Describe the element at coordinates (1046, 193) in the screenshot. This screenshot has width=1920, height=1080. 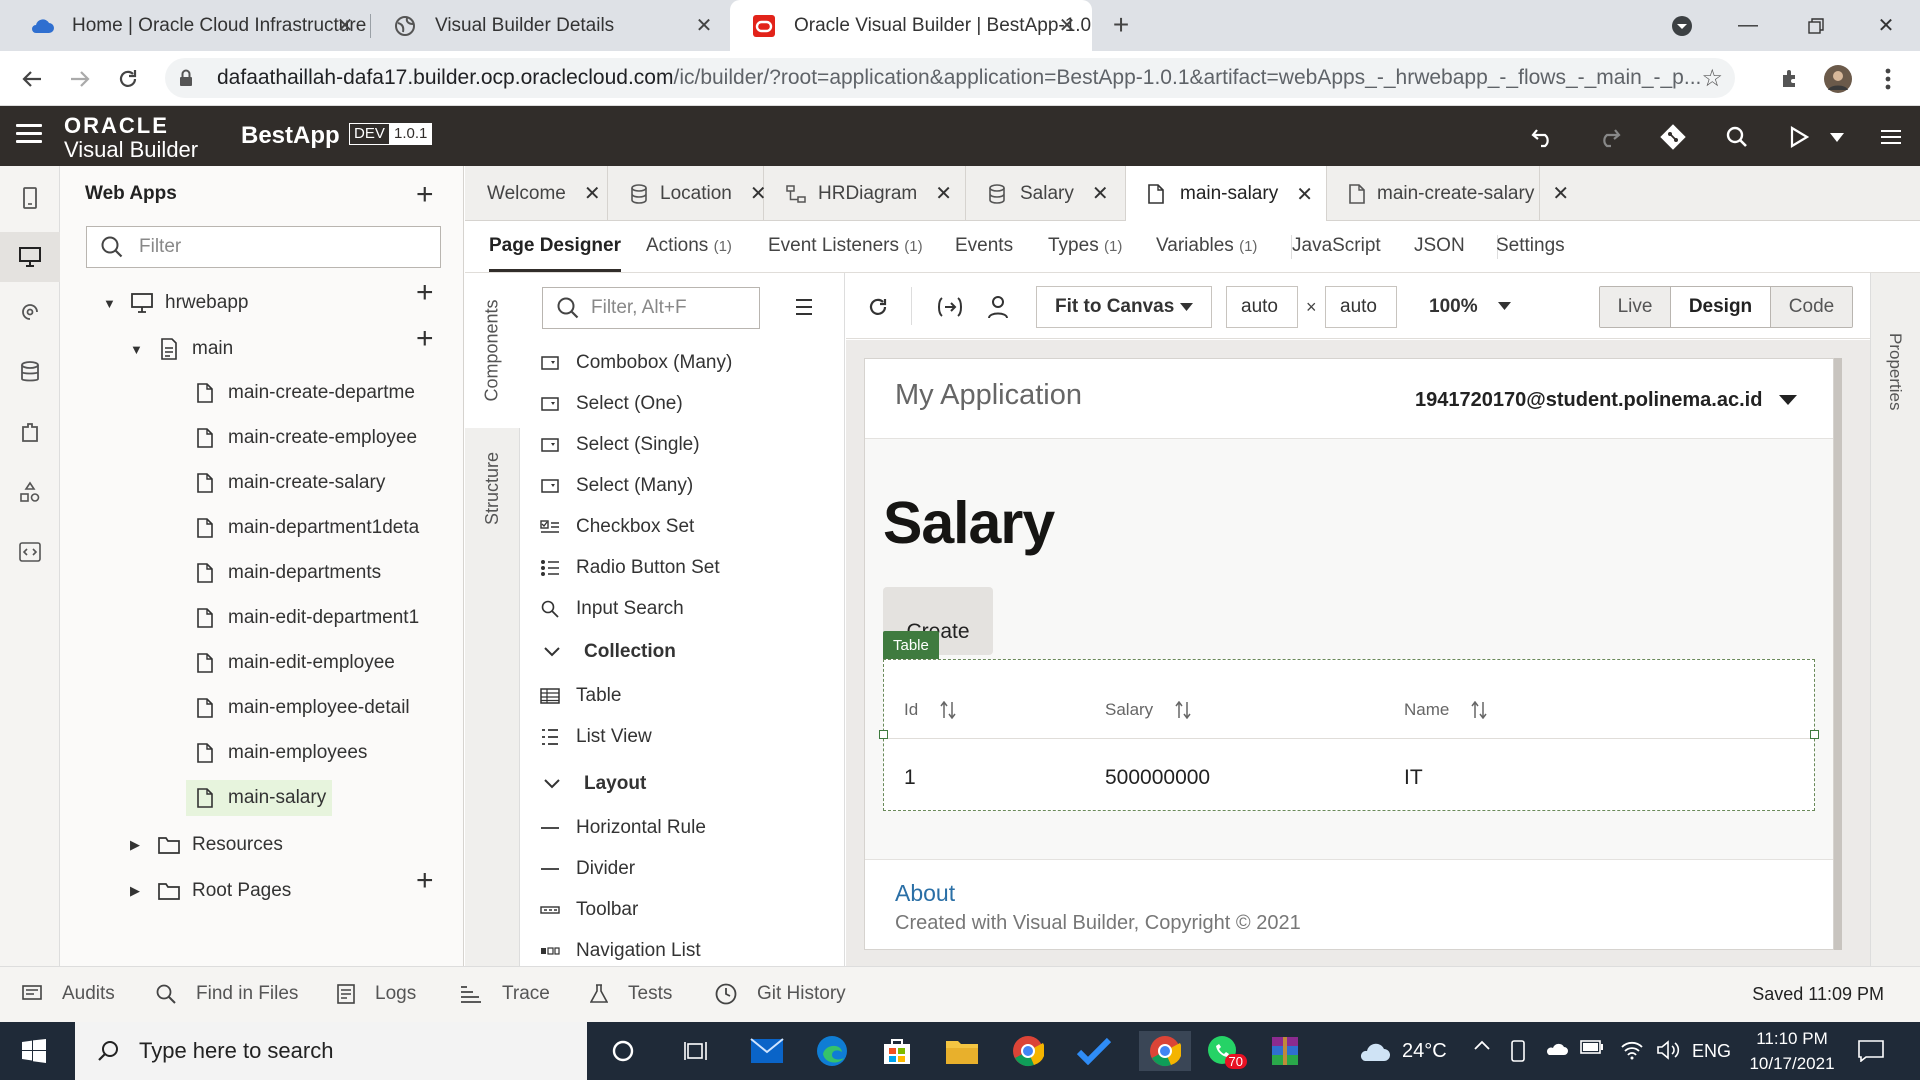
I see `tab-salary: Salary ✕` at that location.